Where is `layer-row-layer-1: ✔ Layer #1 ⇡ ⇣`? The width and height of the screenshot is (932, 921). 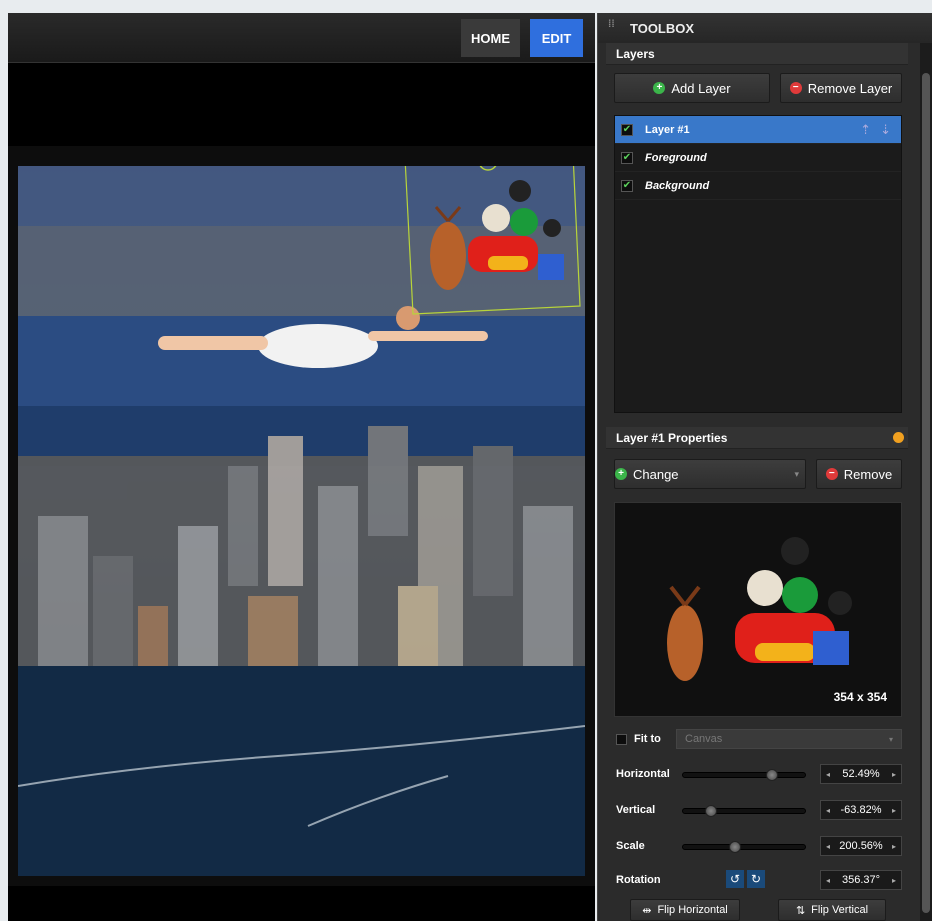
layer-row-layer-1: ✔ Layer #1 ⇡ ⇣ is located at coordinates (758, 130).